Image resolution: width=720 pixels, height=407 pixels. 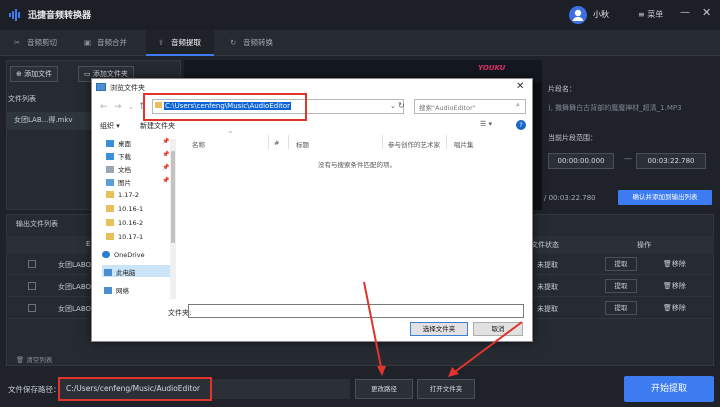 What do you see at coordinates (439, 329) in the screenshot?
I see `select-folder-button: 选择文件夹` at bounding box center [439, 329].